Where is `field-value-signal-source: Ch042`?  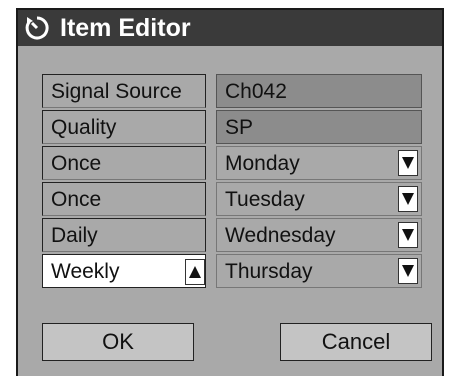 field-value-signal-source: Ch042 is located at coordinates (319, 91).